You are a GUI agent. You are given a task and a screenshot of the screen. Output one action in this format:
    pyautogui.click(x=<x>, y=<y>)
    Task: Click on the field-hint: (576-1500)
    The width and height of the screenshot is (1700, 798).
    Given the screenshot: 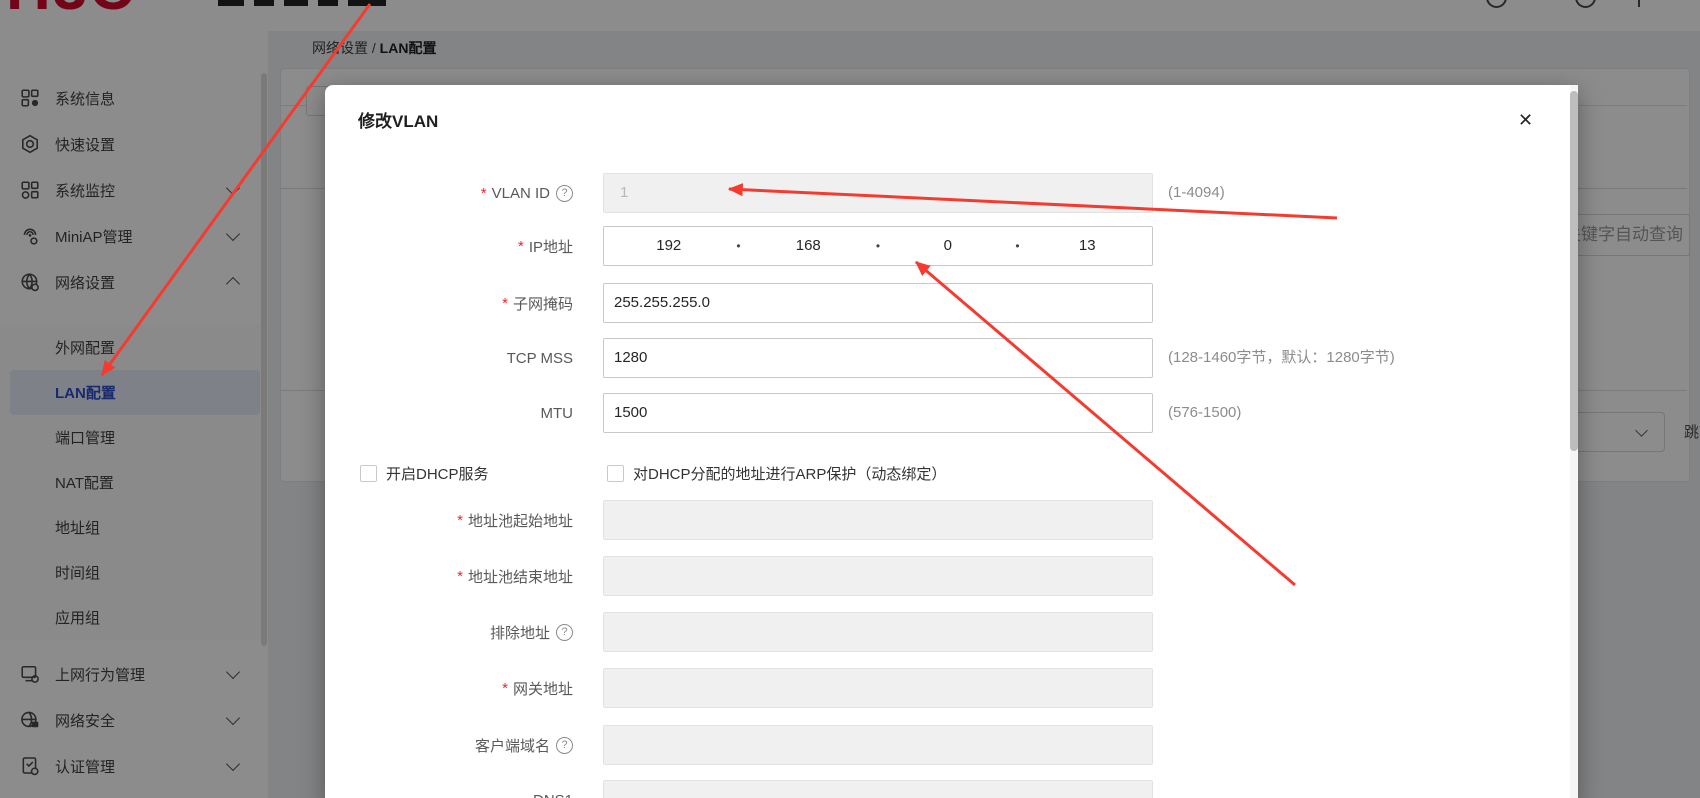 What is the action you would take?
    pyautogui.click(x=1205, y=412)
    